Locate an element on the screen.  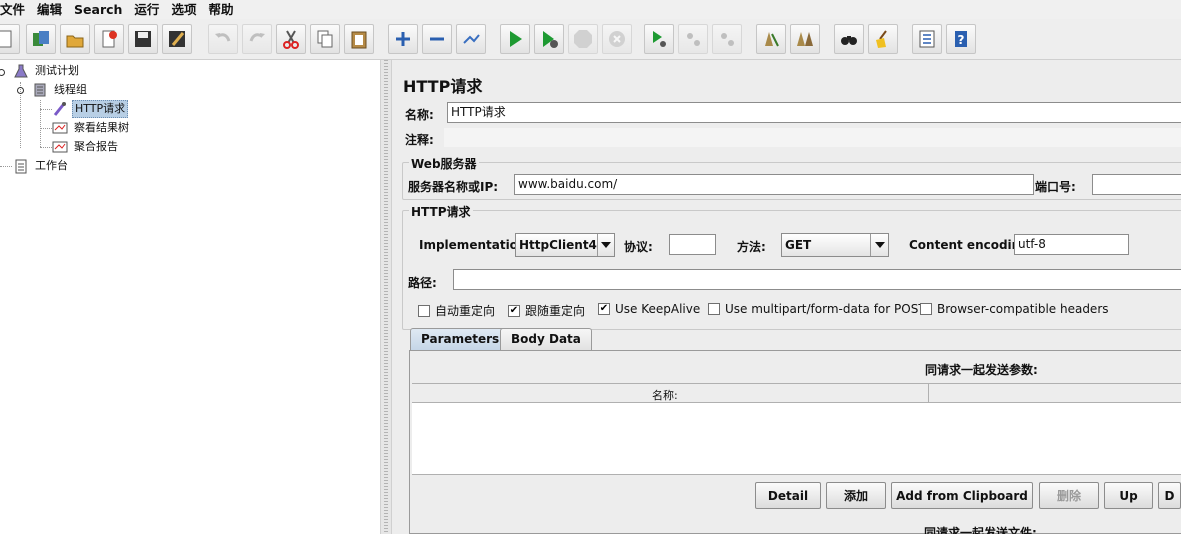
search-icon is located at coordinates (849, 40).